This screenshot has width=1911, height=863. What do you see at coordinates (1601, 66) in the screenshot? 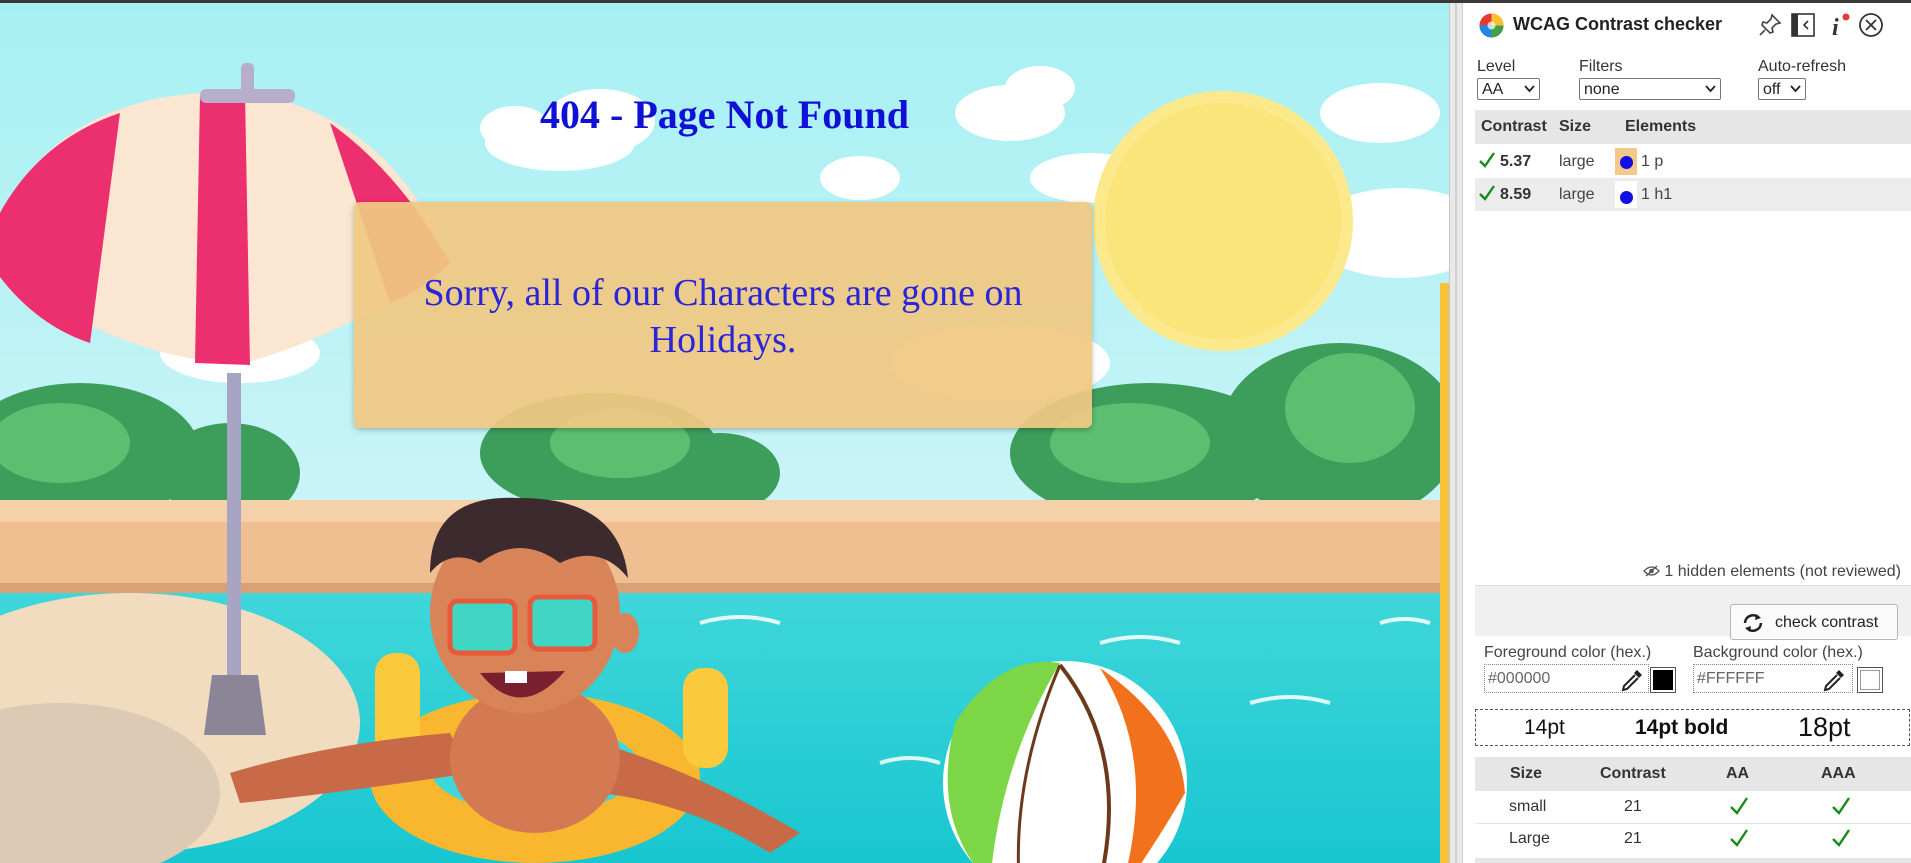
I see `filters-label: Filters` at bounding box center [1601, 66].